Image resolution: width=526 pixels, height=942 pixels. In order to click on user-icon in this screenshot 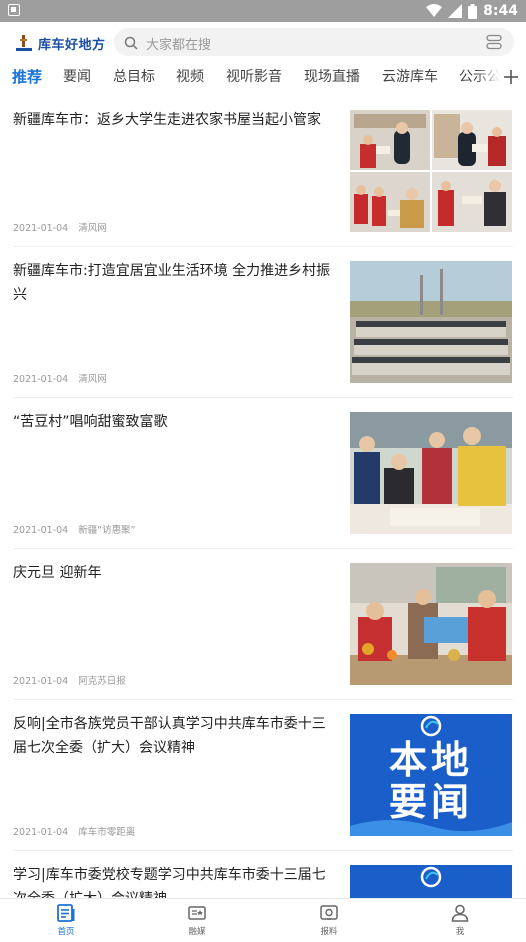, I will do `click(460, 913)`.